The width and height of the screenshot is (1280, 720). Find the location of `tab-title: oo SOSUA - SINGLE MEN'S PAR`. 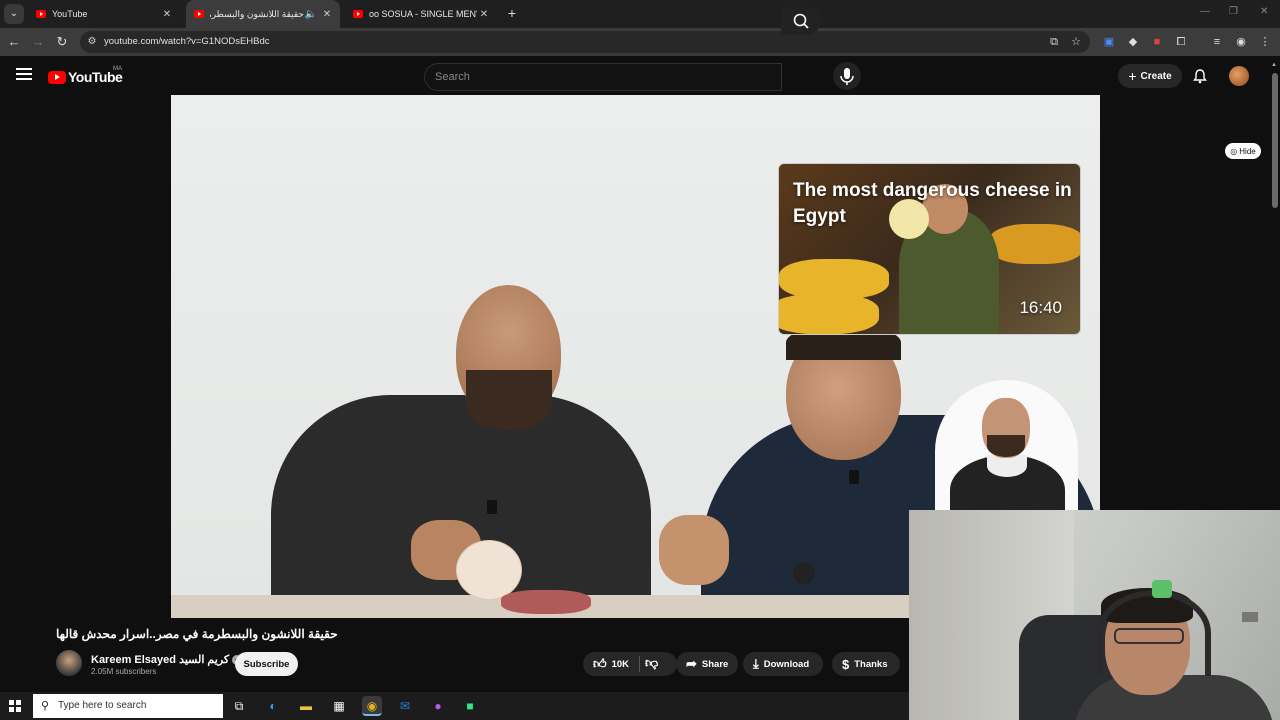

tab-title: oo SOSUA - SINGLE MEN'S PAR is located at coordinates (423, 14).